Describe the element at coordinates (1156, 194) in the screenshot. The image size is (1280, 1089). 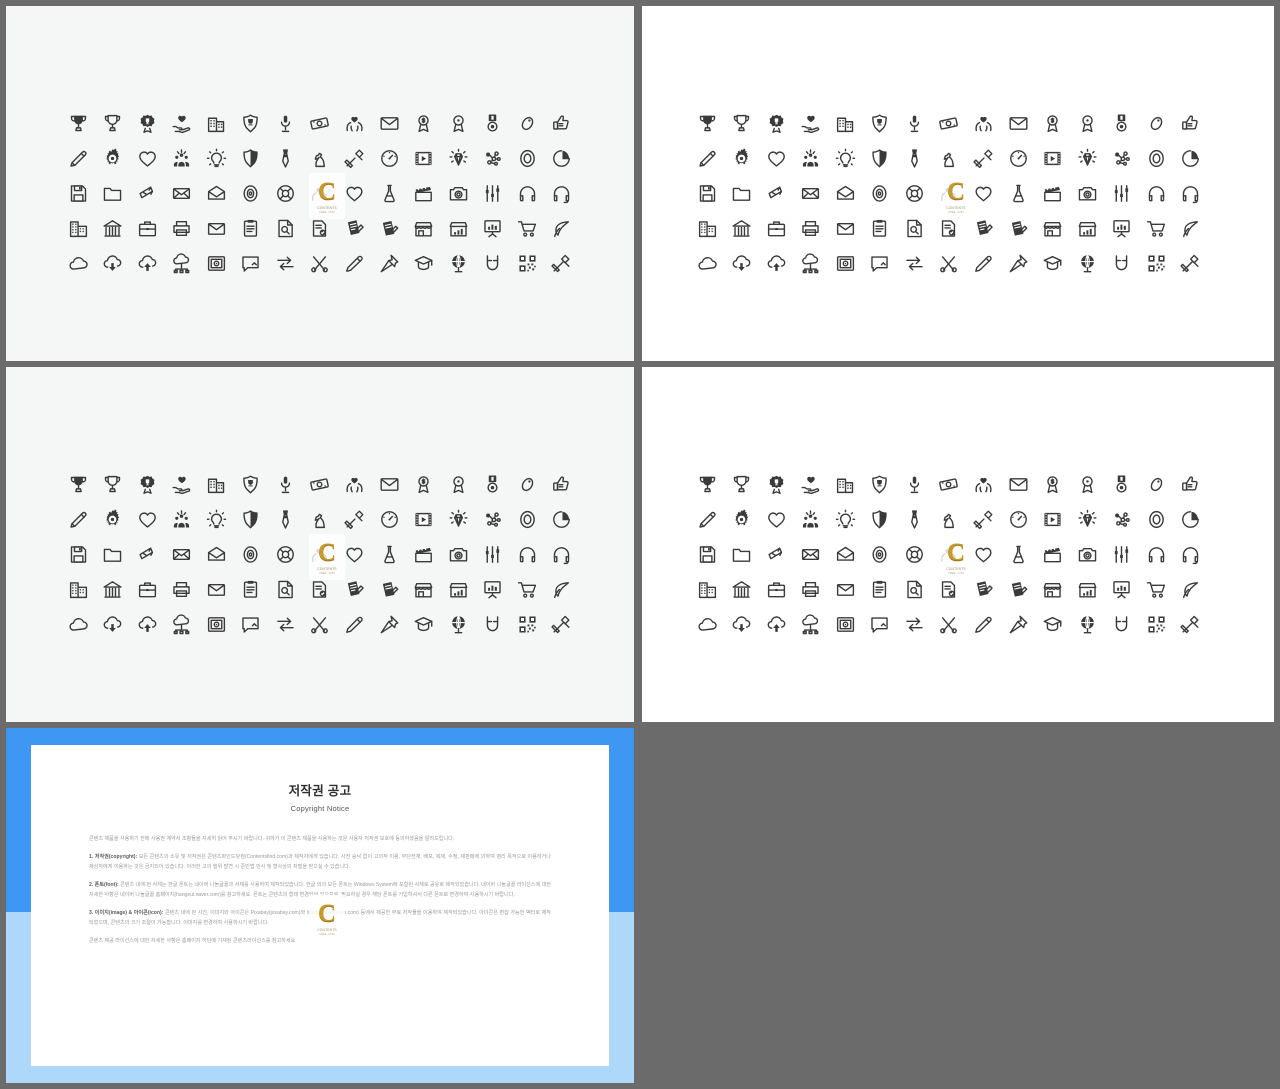
I see `headphones-icon` at that location.